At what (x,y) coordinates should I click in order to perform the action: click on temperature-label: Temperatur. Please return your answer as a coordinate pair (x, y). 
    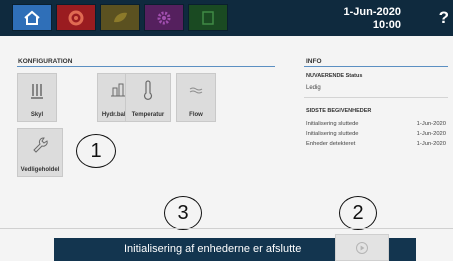
    Looking at the image, I should click on (148, 115).